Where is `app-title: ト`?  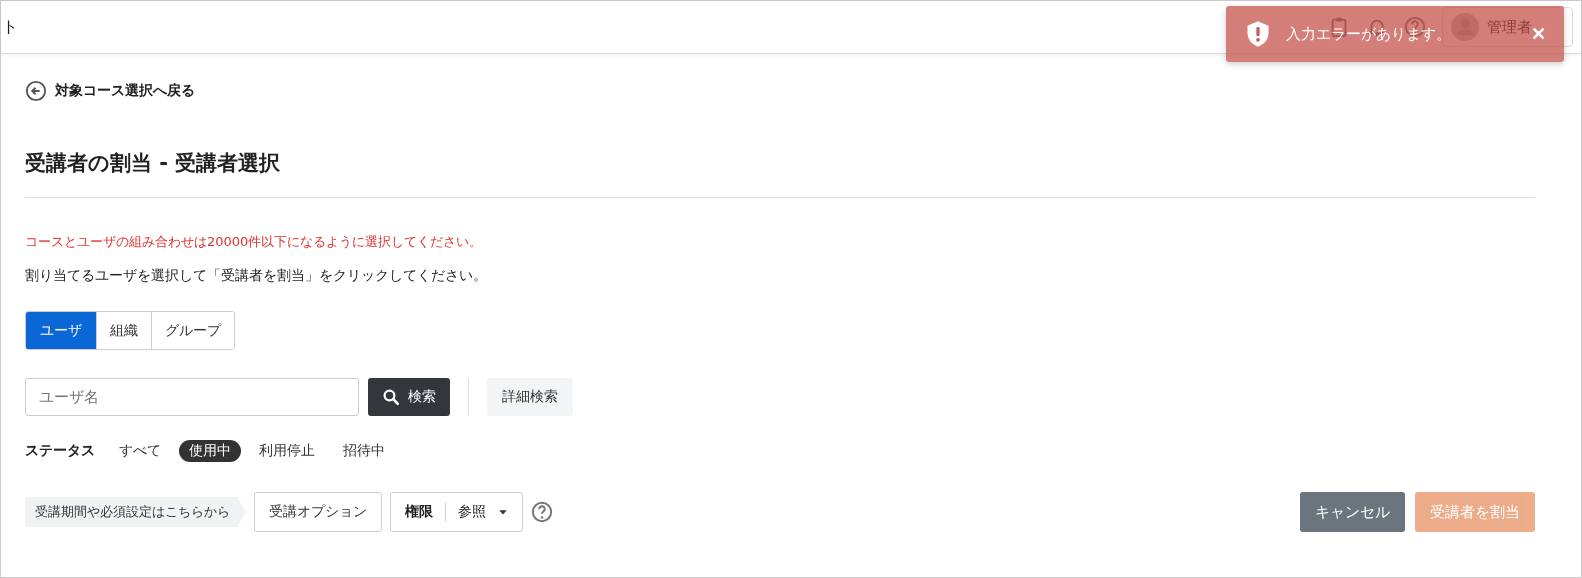
app-title: ト is located at coordinates (10, 27).